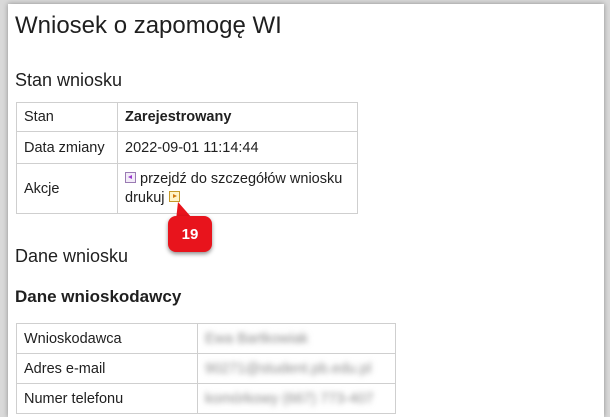 The width and height of the screenshot is (610, 417). I want to click on table-row: Adres e-mail 90271@student.pb.edu.pl, so click(206, 368).